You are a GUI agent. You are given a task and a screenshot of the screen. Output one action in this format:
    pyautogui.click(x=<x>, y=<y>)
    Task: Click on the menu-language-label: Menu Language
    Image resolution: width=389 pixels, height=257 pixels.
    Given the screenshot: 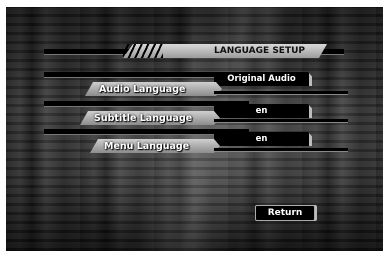 What is the action you would take?
    pyautogui.click(x=155, y=146)
    